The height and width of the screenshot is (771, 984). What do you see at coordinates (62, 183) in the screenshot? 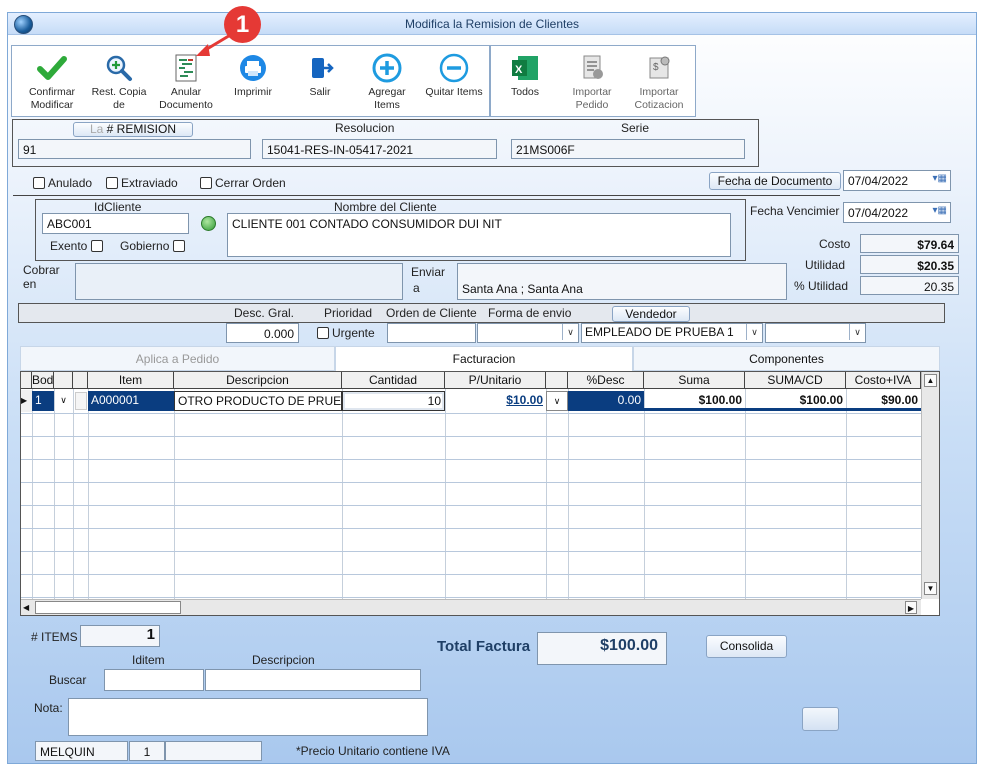
I see `anulado-checkbox: Anulado` at bounding box center [62, 183].